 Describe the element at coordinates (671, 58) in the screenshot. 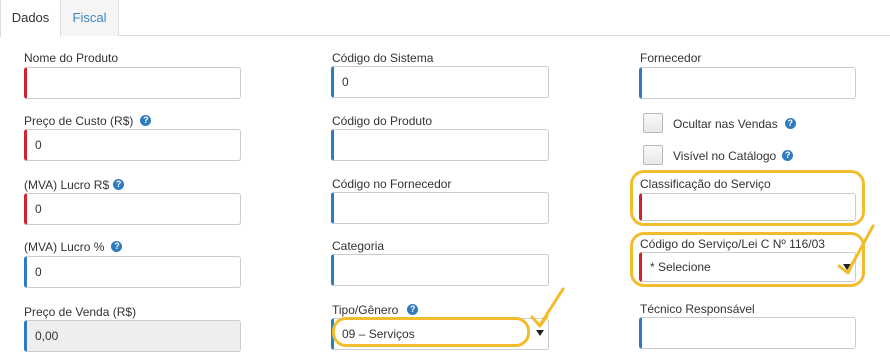

I see `fornecedor-label: Fornecedor` at that location.